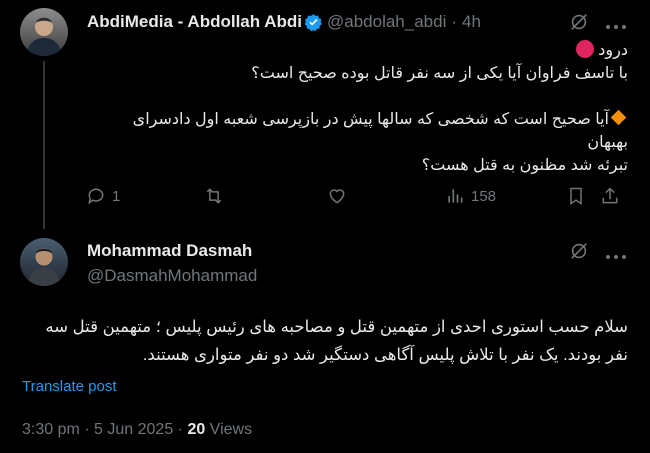 This screenshot has width=650, height=453. What do you see at coordinates (313, 22) in the screenshot?
I see `verified-badge-icon` at bounding box center [313, 22].